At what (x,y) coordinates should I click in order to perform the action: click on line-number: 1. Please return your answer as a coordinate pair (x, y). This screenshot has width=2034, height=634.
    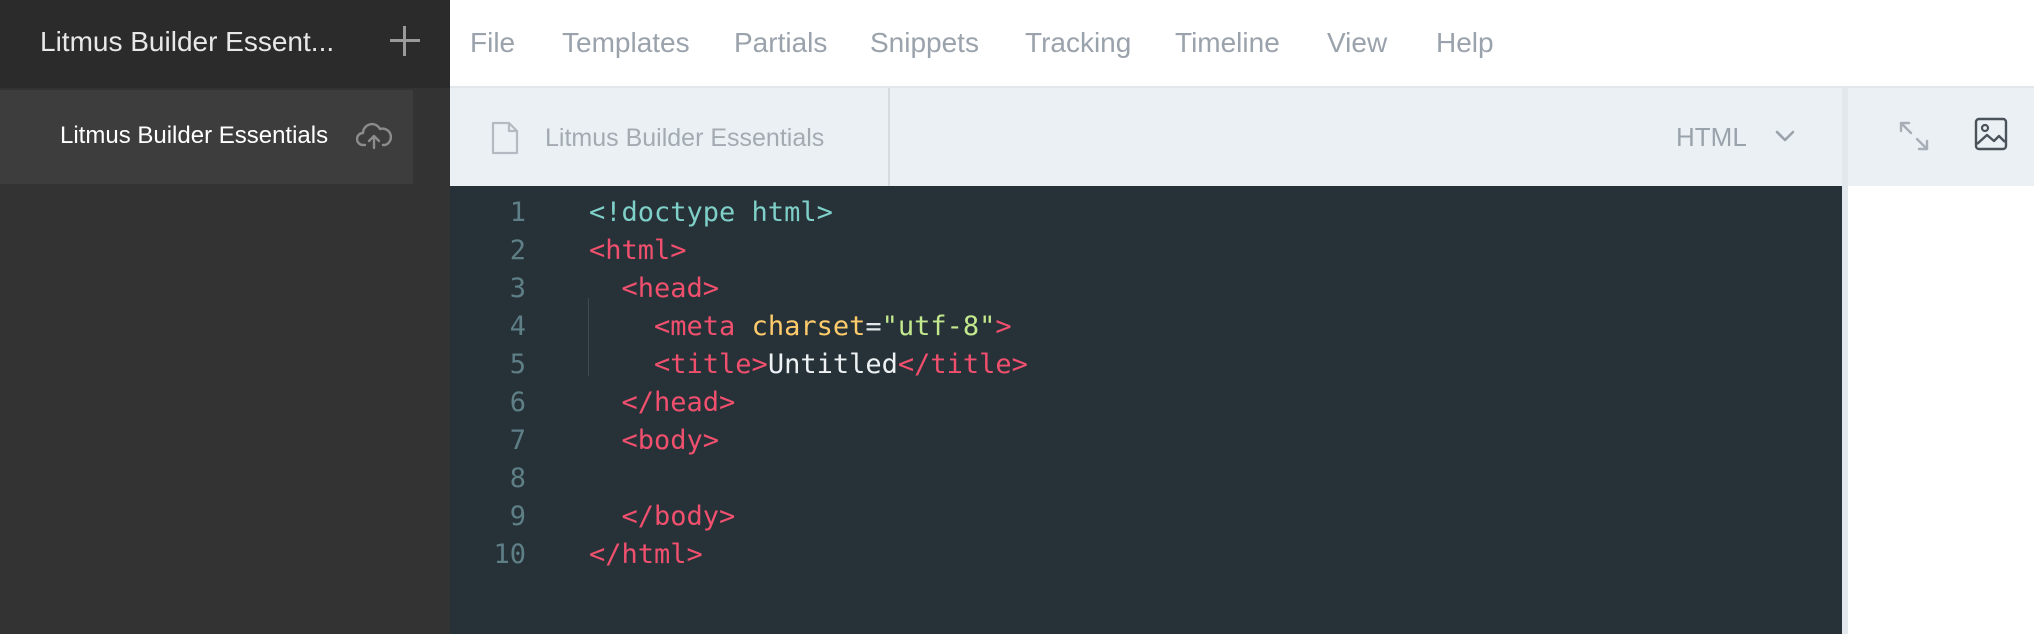
    Looking at the image, I should click on (517, 212).